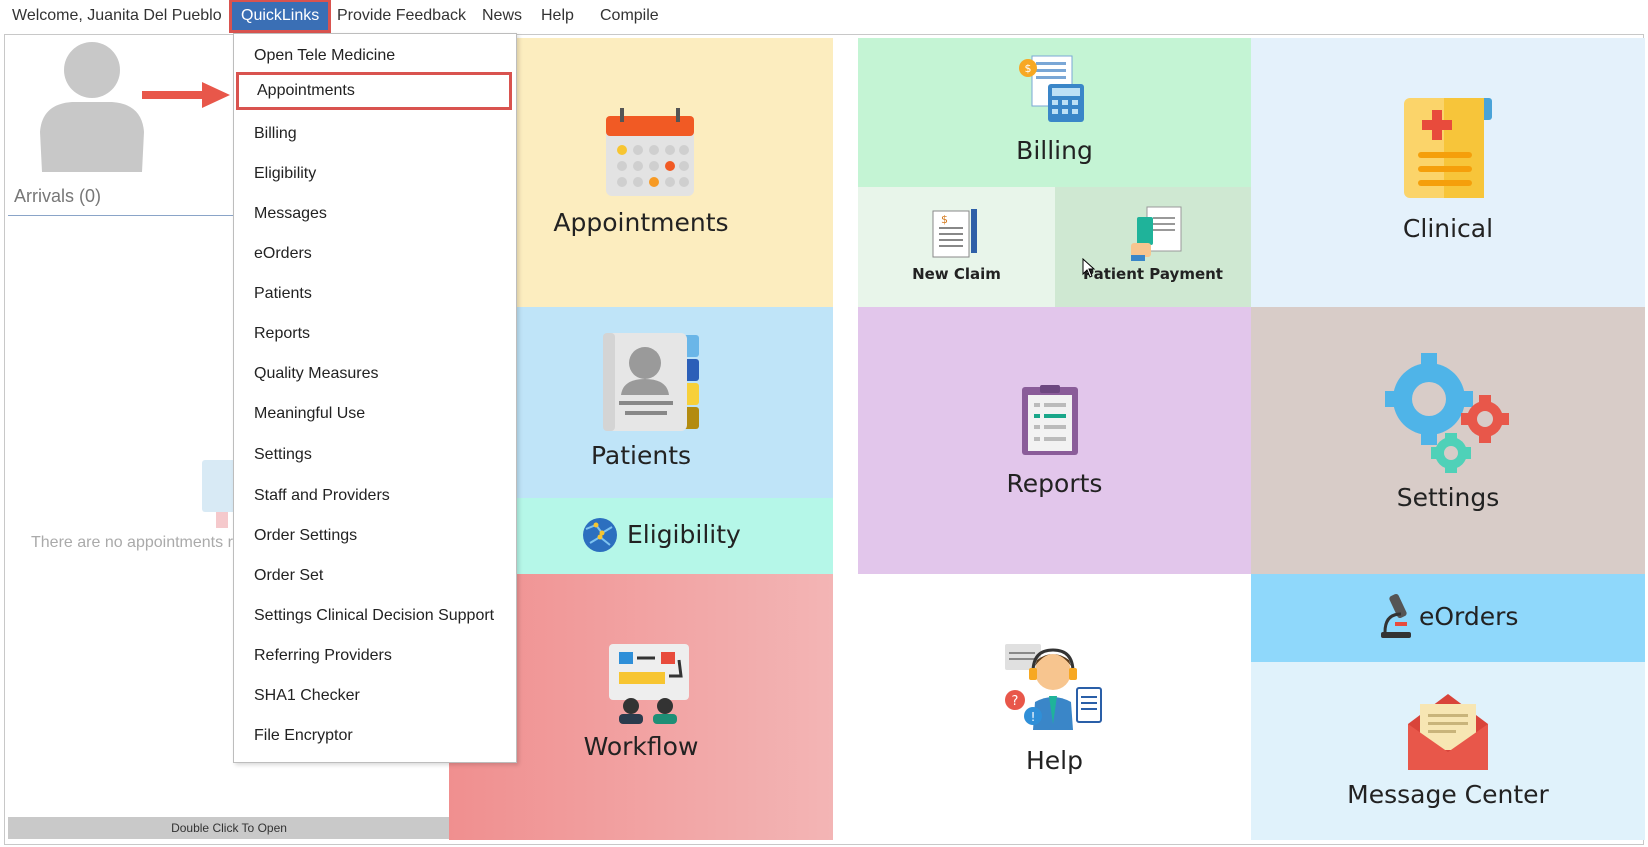 The height and width of the screenshot is (847, 1648). I want to click on menu-item-messages: Messages, so click(290, 214).